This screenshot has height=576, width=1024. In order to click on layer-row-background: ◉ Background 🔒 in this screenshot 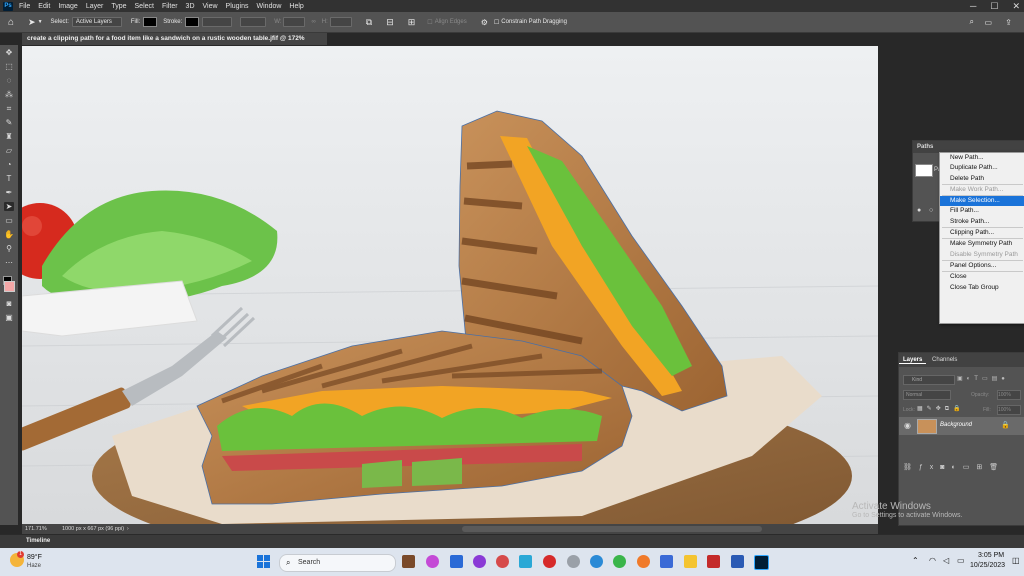, I will do `click(961, 426)`.